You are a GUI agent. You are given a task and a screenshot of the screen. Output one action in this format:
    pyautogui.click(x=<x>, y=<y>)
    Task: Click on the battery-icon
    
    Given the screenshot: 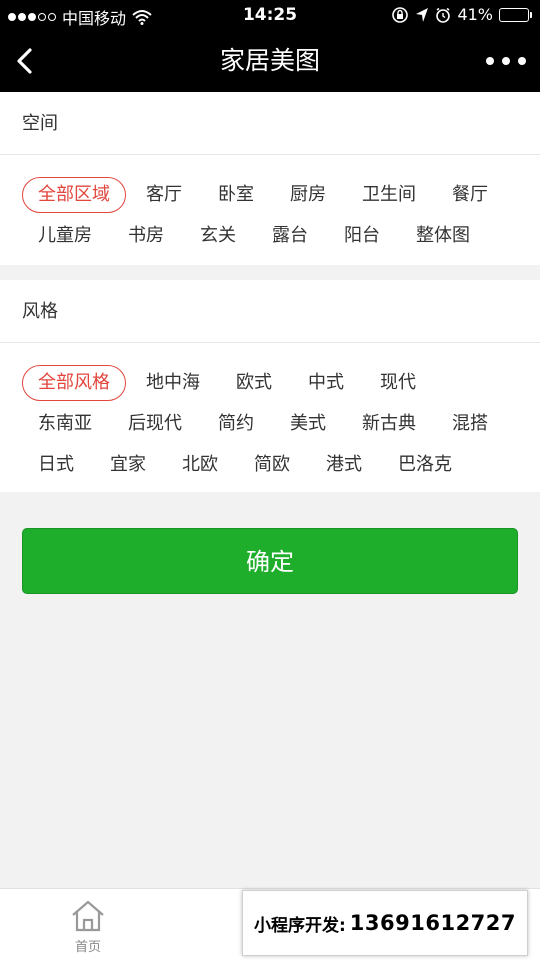 What is the action you would take?
    pyautogui.click(x=515, y=14)
    